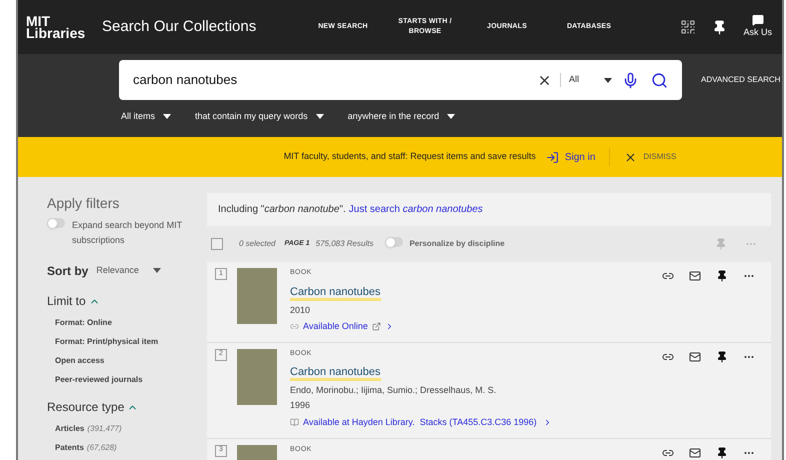 The height and width of the screenshot is (460, 786). I want to click on author-text: Endo, Morinobu.; Iijima, Sumio.; Dresselhaus, M. S., so click(394, 390).